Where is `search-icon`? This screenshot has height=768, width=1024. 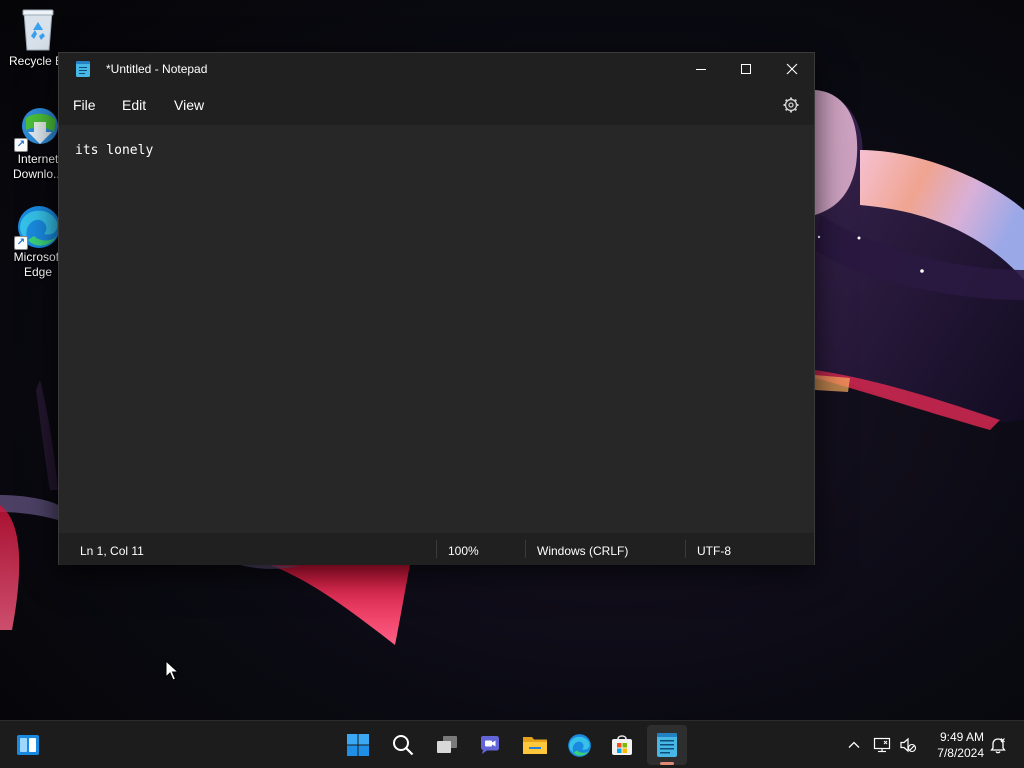 search-icon is located at coordinates (403, 745).